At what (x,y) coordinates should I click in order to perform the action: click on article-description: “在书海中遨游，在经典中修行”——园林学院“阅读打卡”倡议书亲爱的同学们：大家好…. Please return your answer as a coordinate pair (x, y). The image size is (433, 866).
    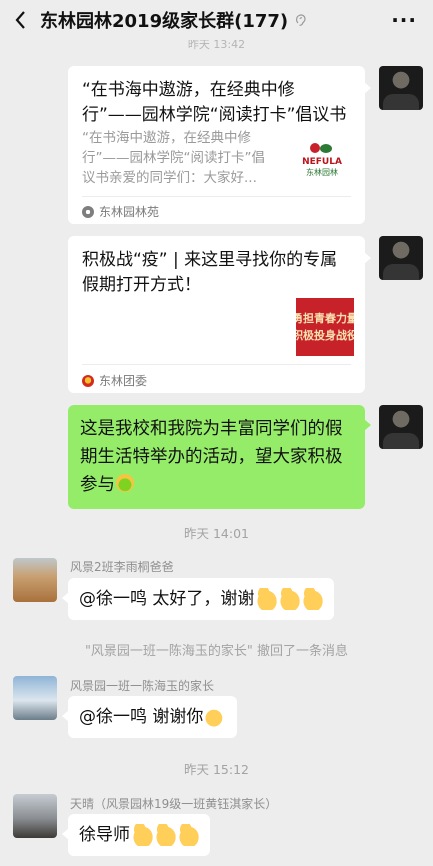
    Looking at the image, I should click on (173, 158).